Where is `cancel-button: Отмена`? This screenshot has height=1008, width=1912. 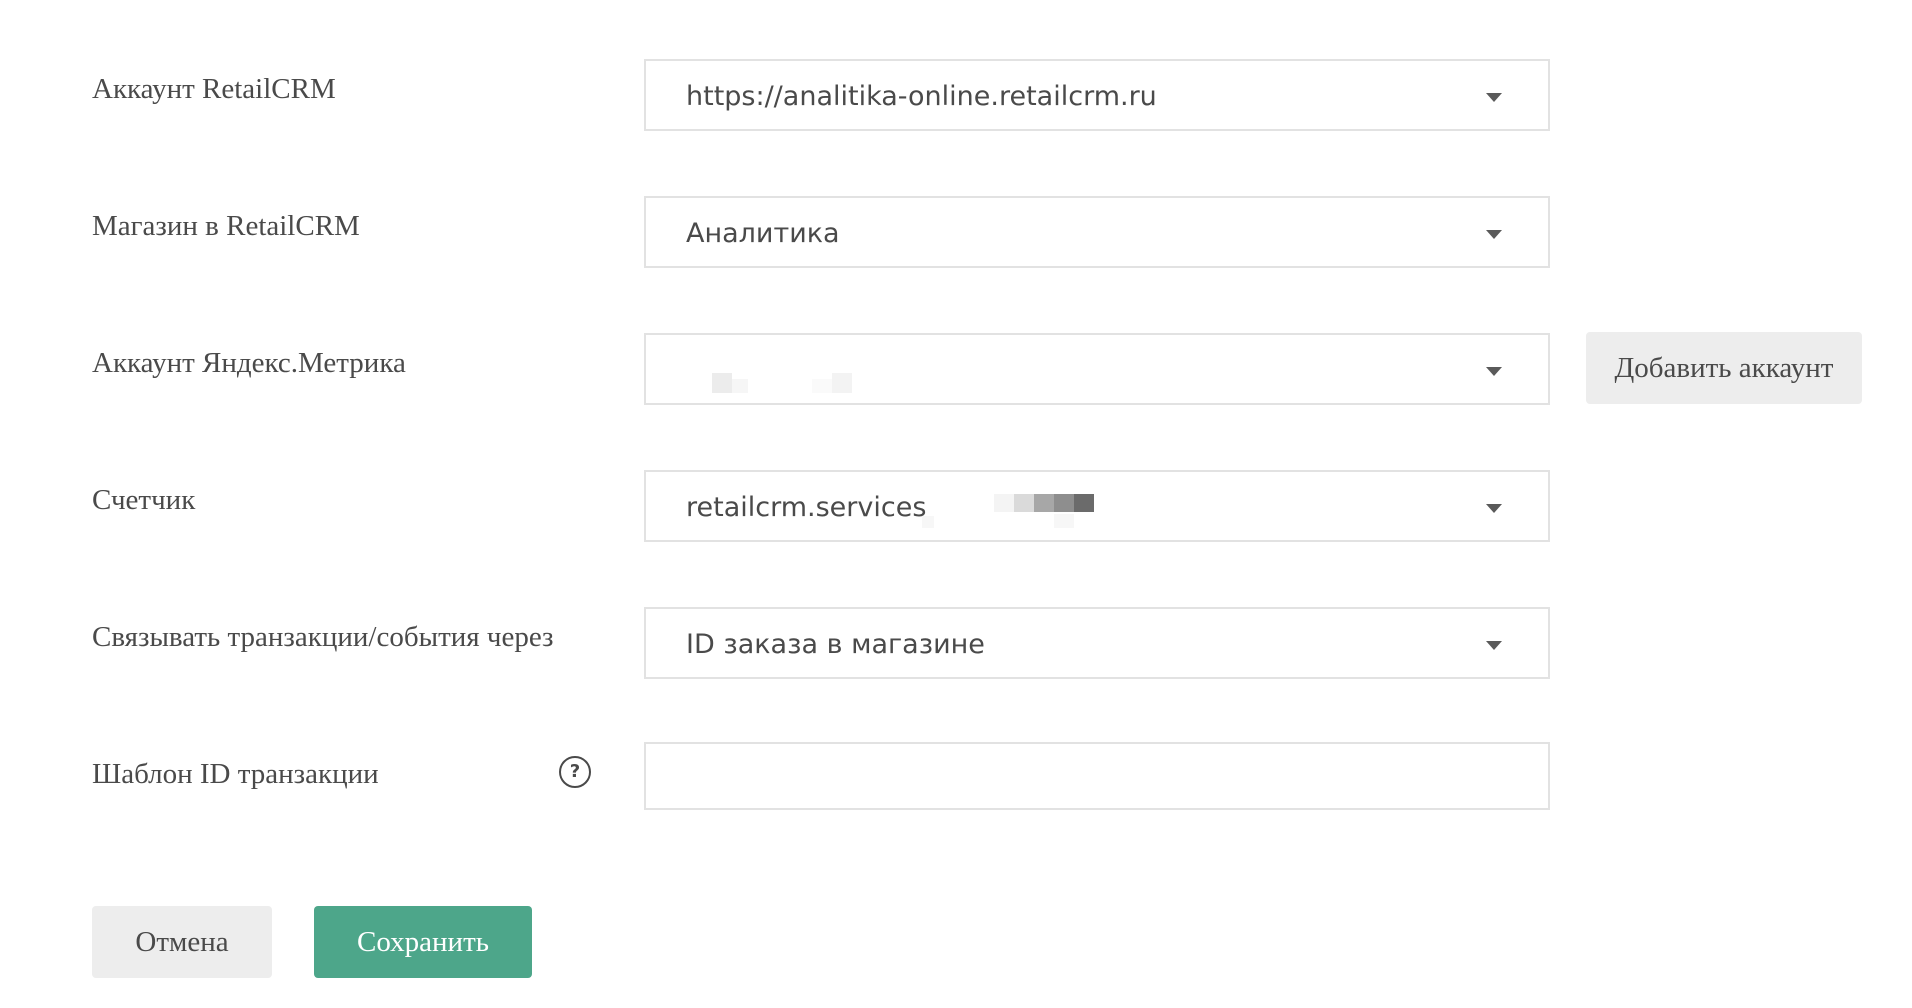 cancel-button: Отмена is located at coordinates (182, 942).